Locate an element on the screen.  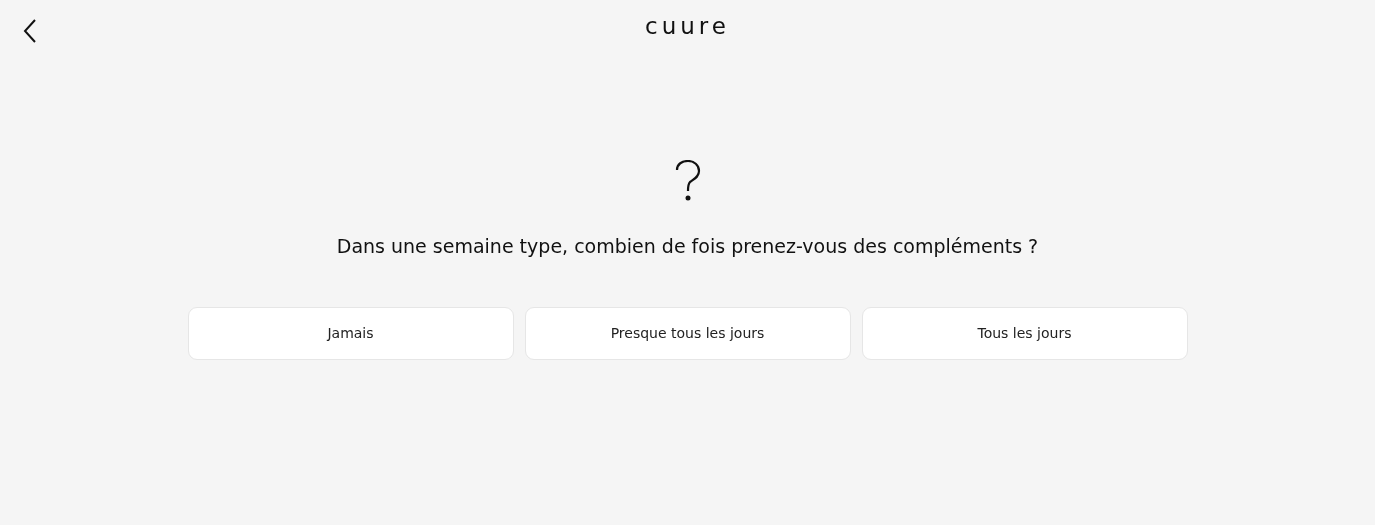
back-icon is located at coordinates (30, 31).